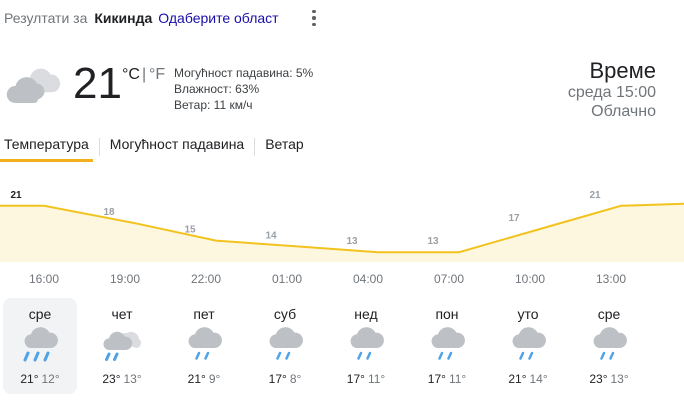 This screenshot has width=684, height=406. I want to click on hour-label: 16:00, so click(44, 279).